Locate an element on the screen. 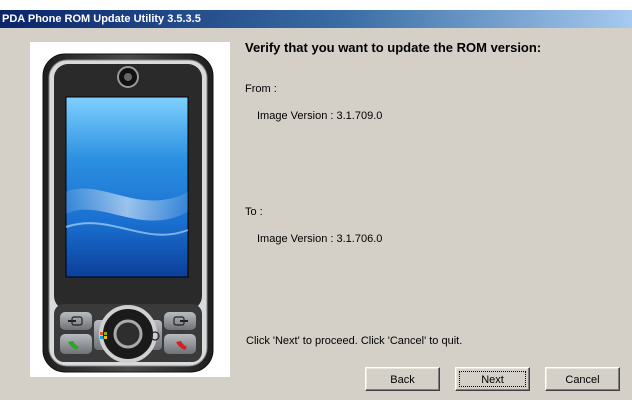 This screenshot has width=632, height=400. to-label: To : is located at coordinates (254, 212).